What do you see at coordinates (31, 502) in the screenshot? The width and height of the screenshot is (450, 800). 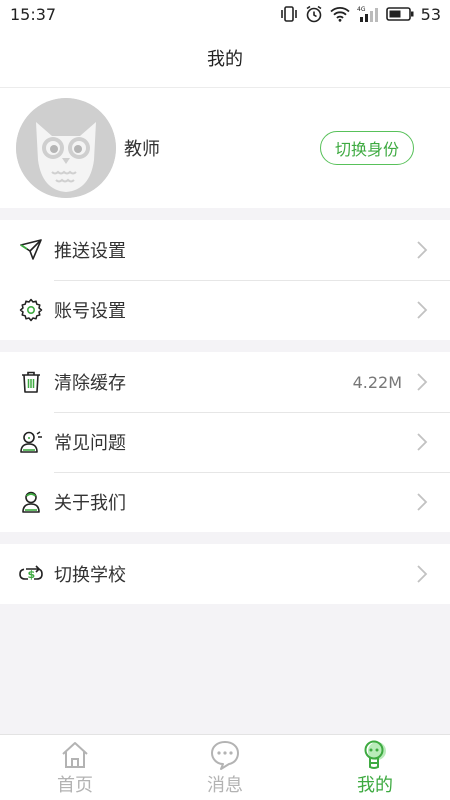 I see `about-person-icon` at bounding box center [31, 502].